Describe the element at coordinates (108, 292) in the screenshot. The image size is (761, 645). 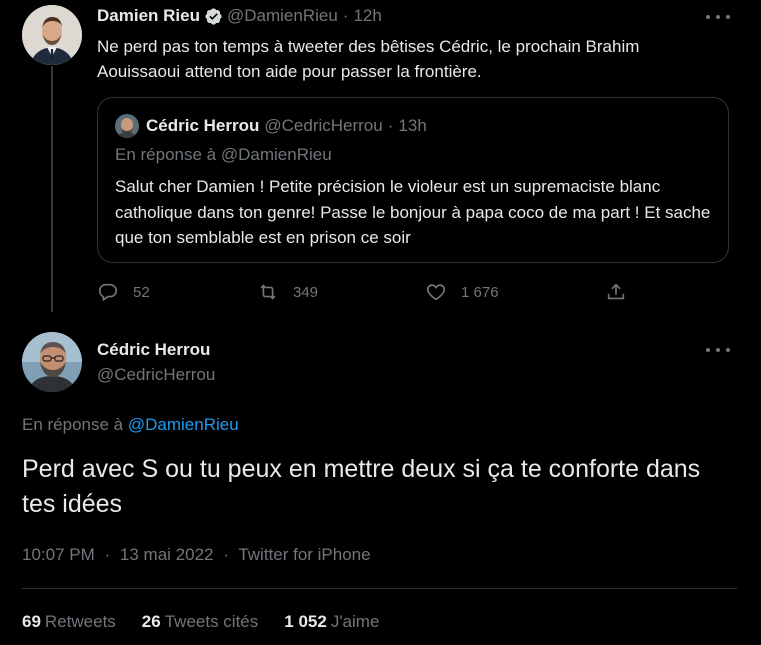
I see `reply-icon` at that location.